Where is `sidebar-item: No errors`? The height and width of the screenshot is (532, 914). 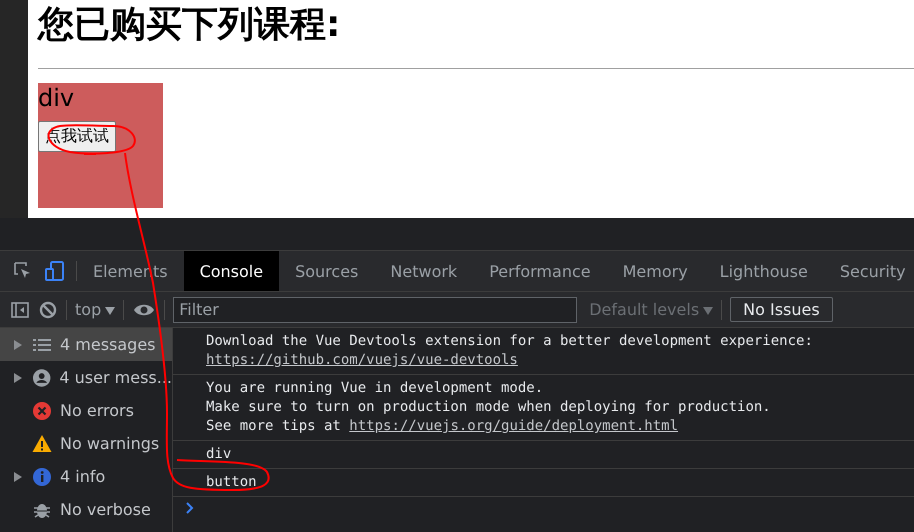 sidebar-item: No errors is located at coordinates (86, 410).